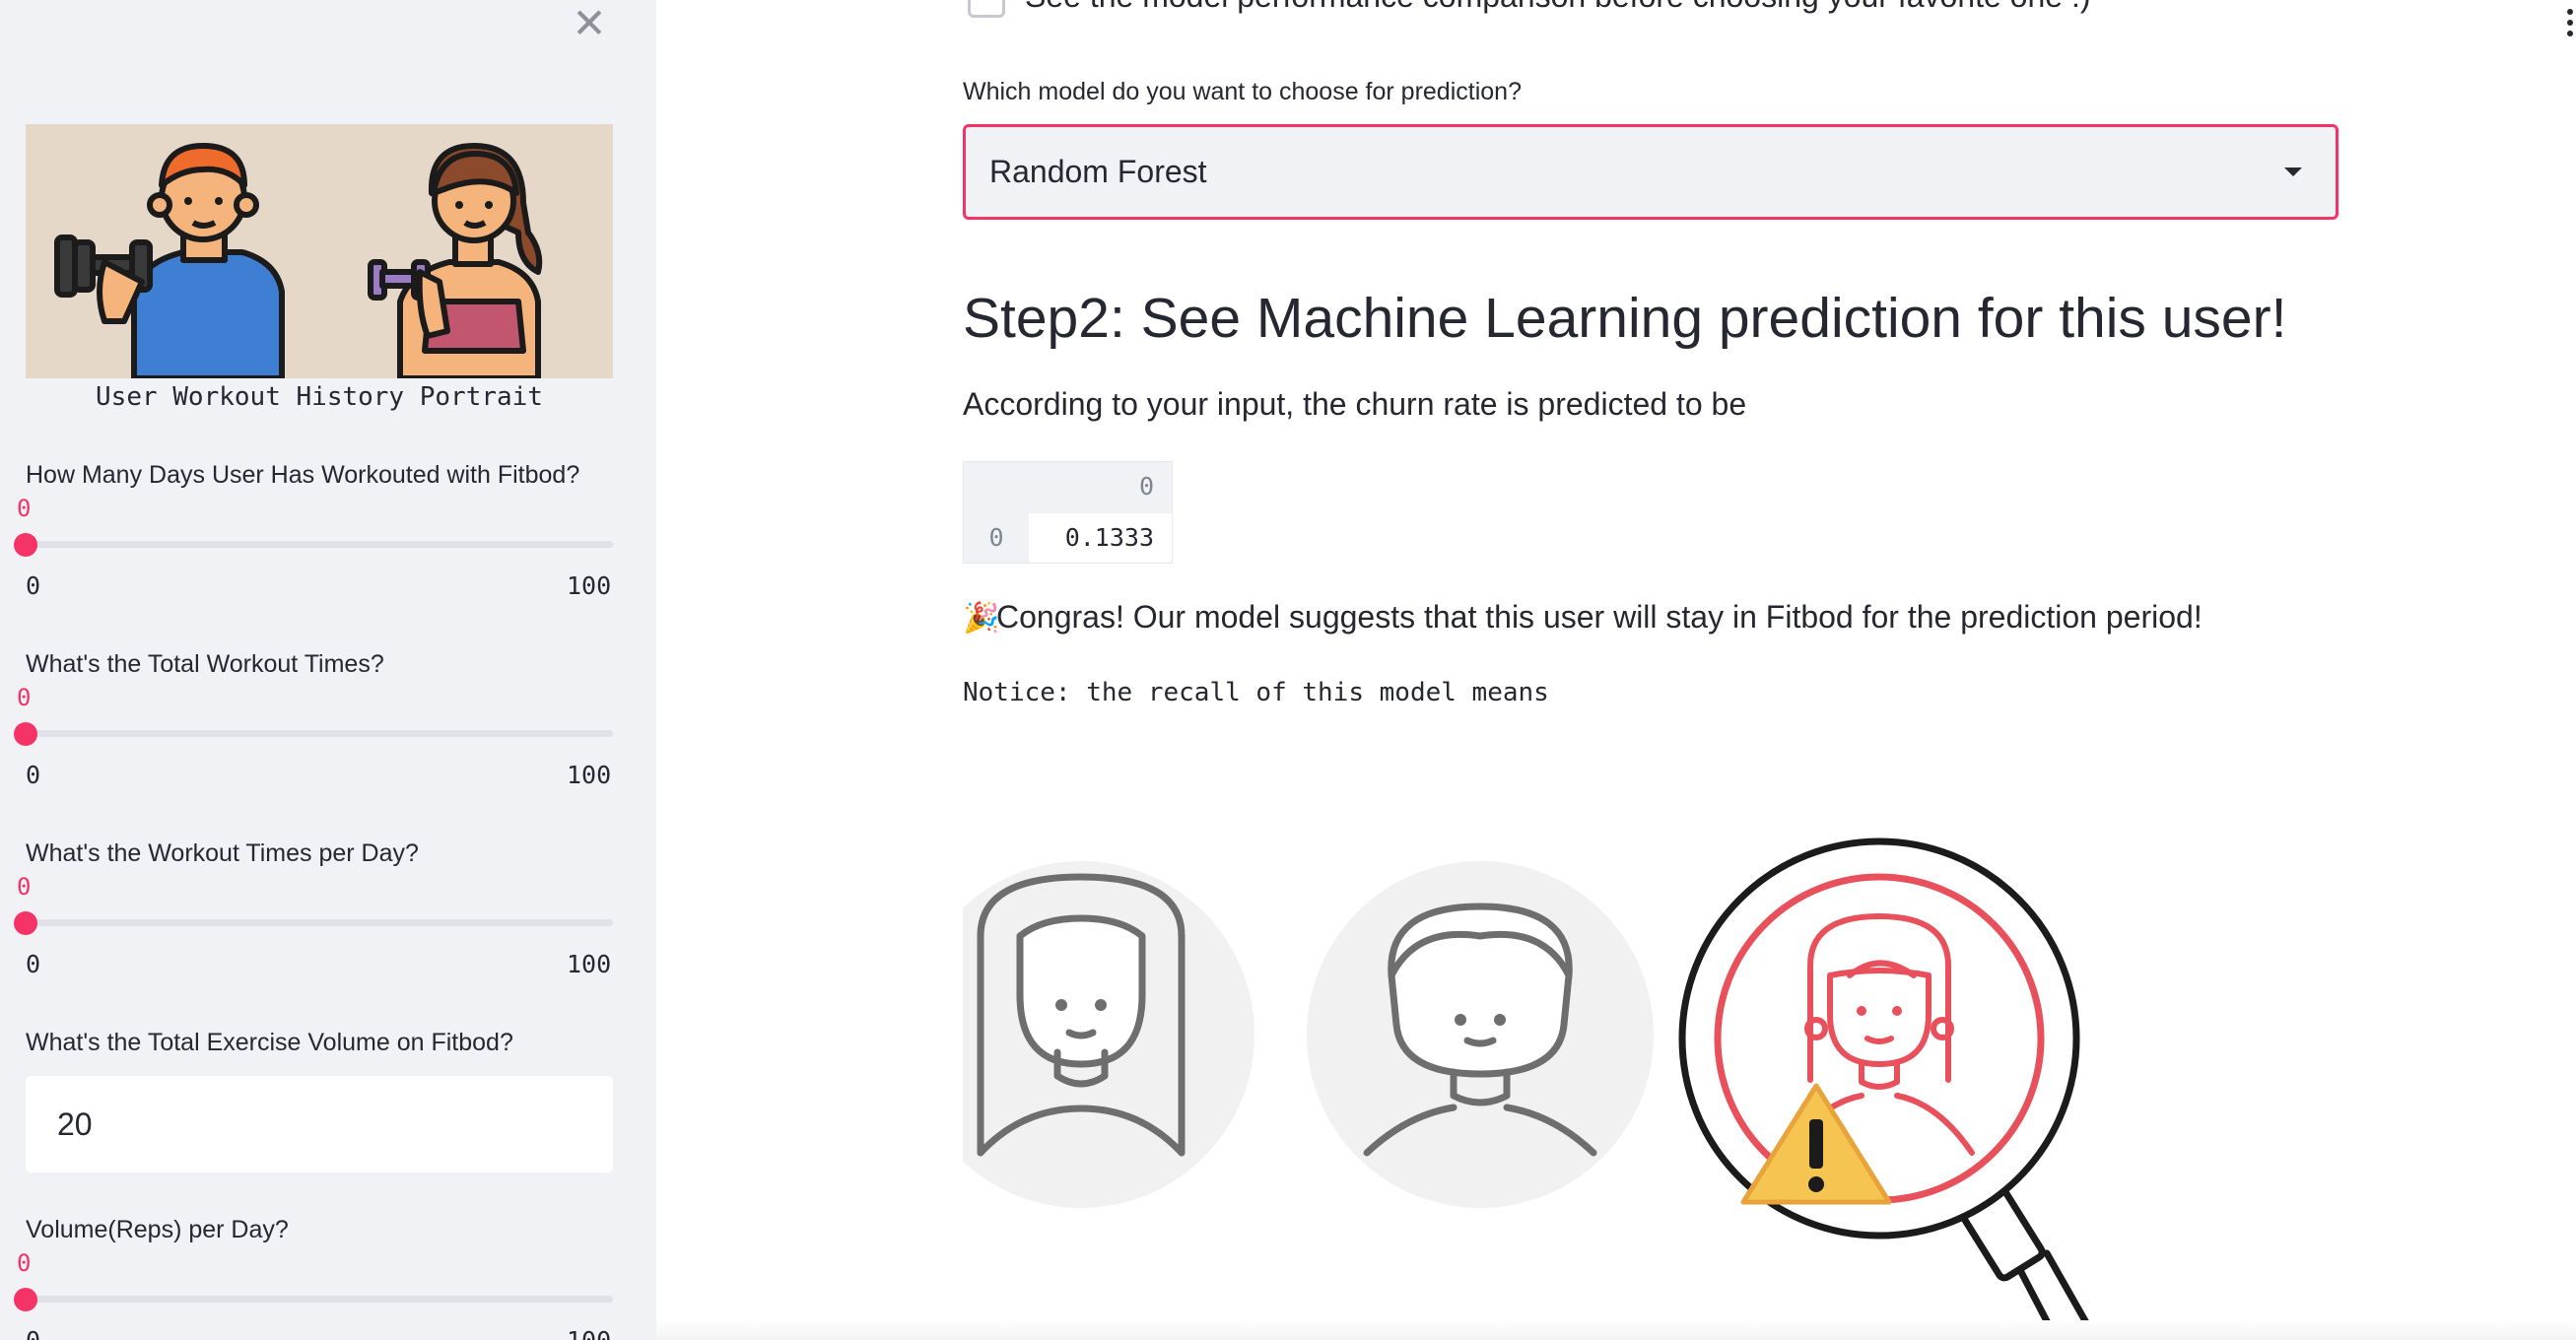  Describe the element at coordinates (205, 664) in the screenshot. I see `total-workout-times-label: What's the Total Workout Times?` at that location.